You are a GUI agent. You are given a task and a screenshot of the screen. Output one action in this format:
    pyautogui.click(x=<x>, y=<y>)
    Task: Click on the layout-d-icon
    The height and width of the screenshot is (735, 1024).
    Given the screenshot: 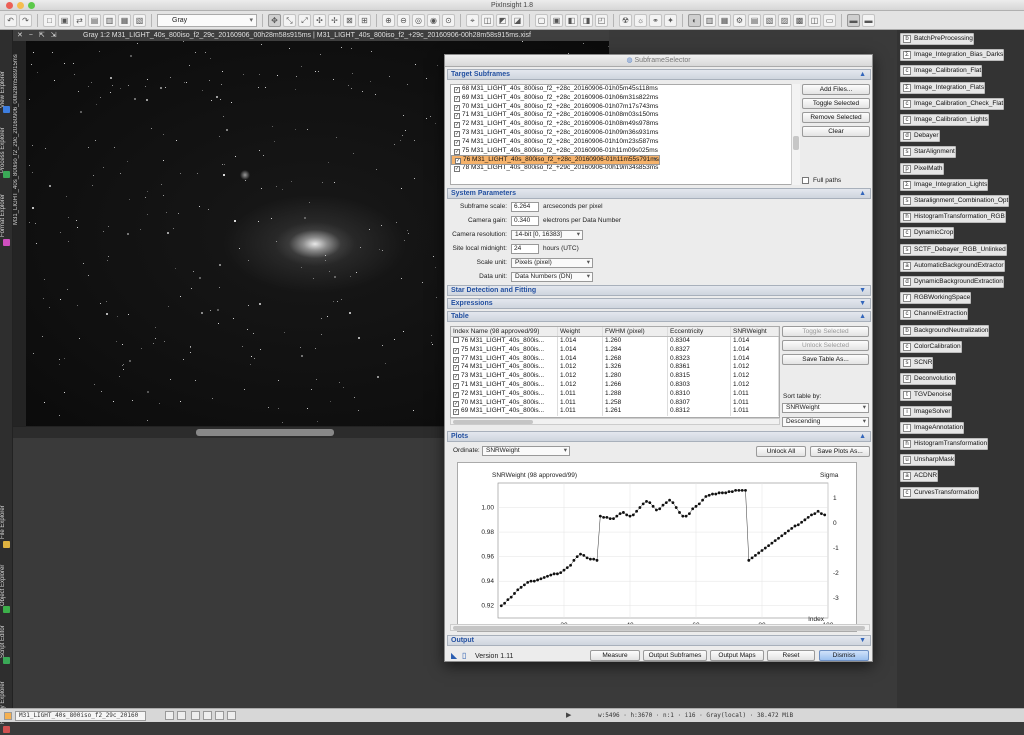 What is the action you would take?
    pyautogui.click(x=231, y=715)
    